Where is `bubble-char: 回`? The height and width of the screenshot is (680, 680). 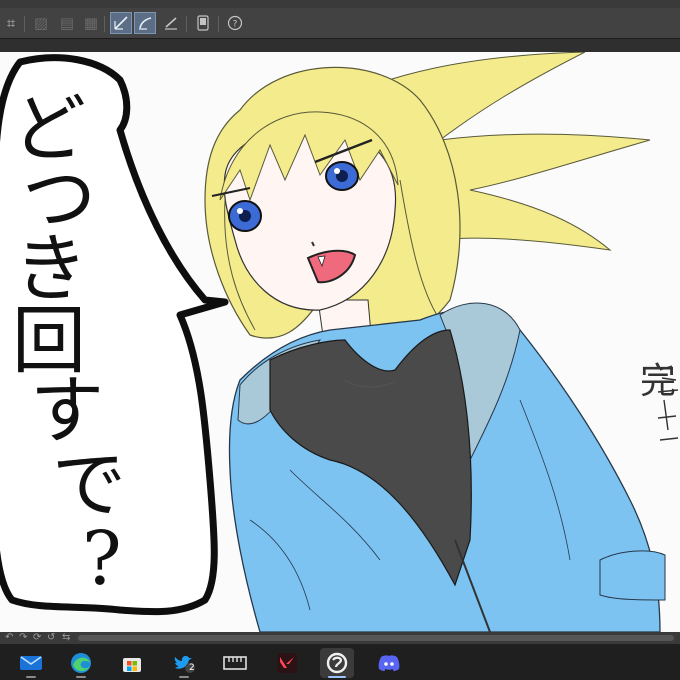
bubble-char: 回 is located at coordinates (49, 341).